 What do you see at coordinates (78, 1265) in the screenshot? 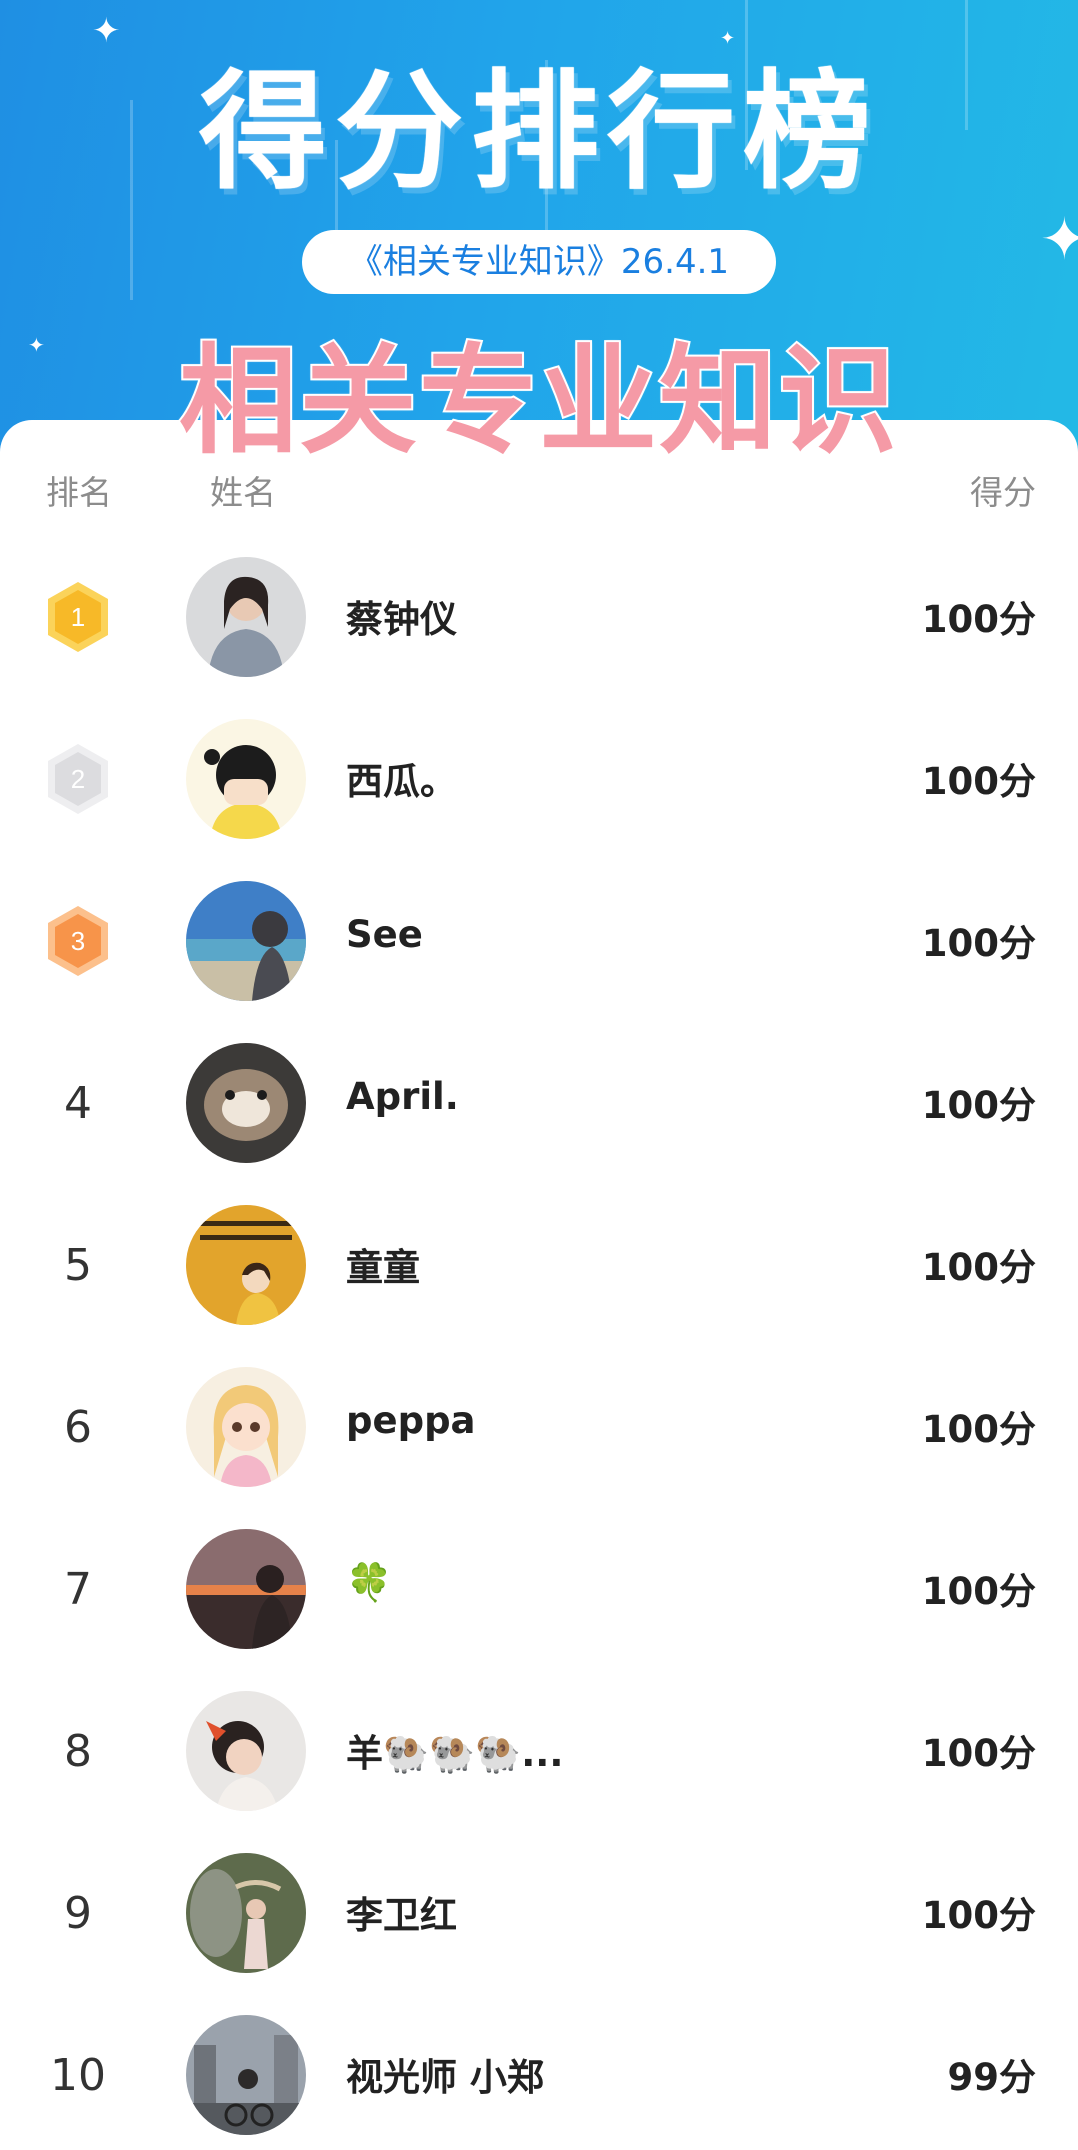
I see `rank-number: 5` at bounding box center [78, 1265].